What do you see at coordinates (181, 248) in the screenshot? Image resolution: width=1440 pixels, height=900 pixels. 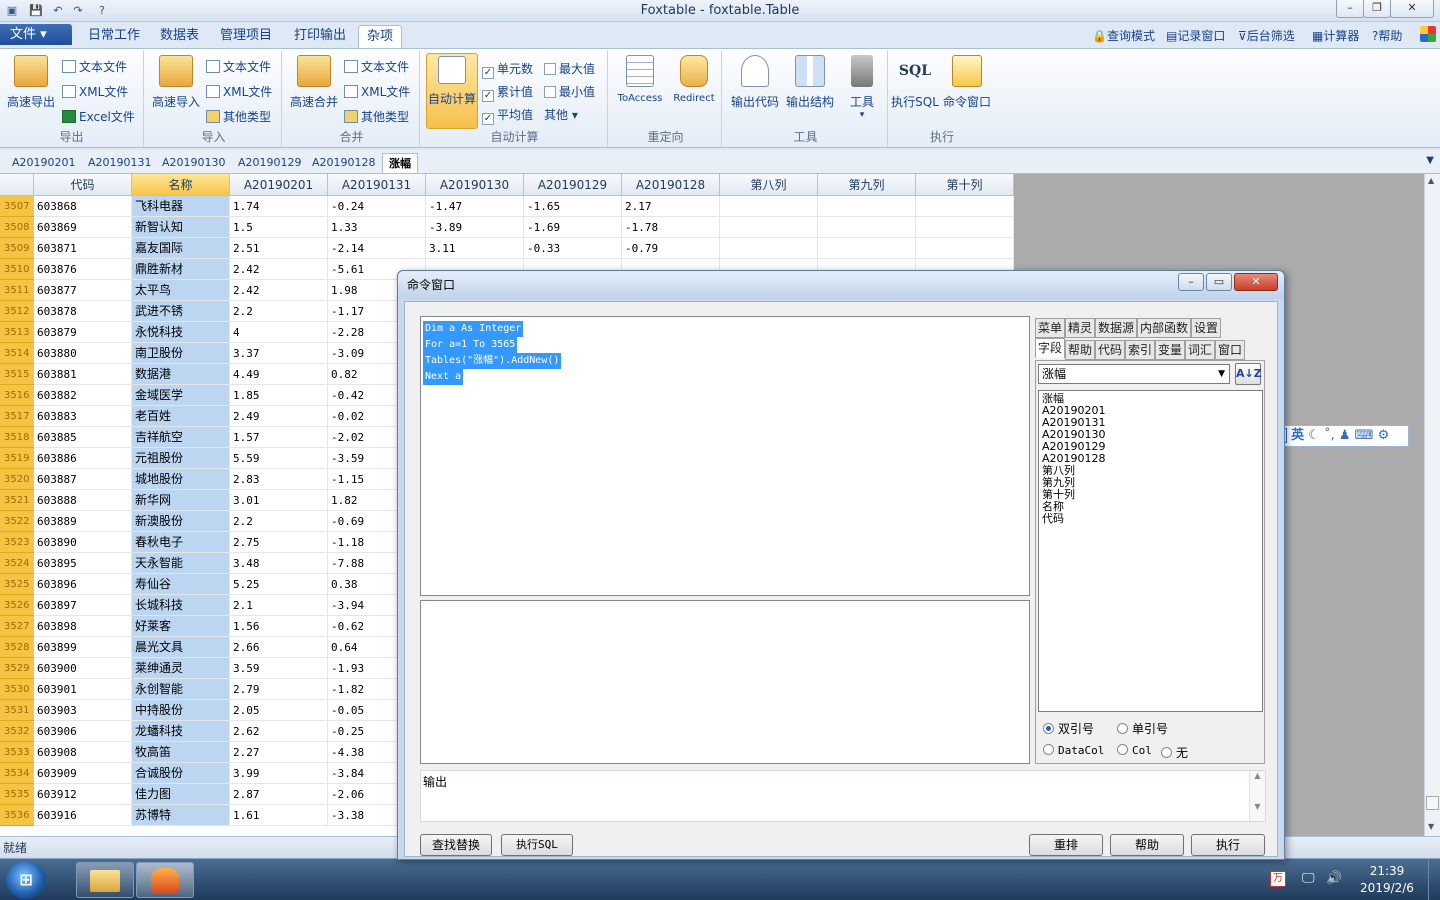 I see `table-cell: 嘉友国际` at bounding box center [181, 248].